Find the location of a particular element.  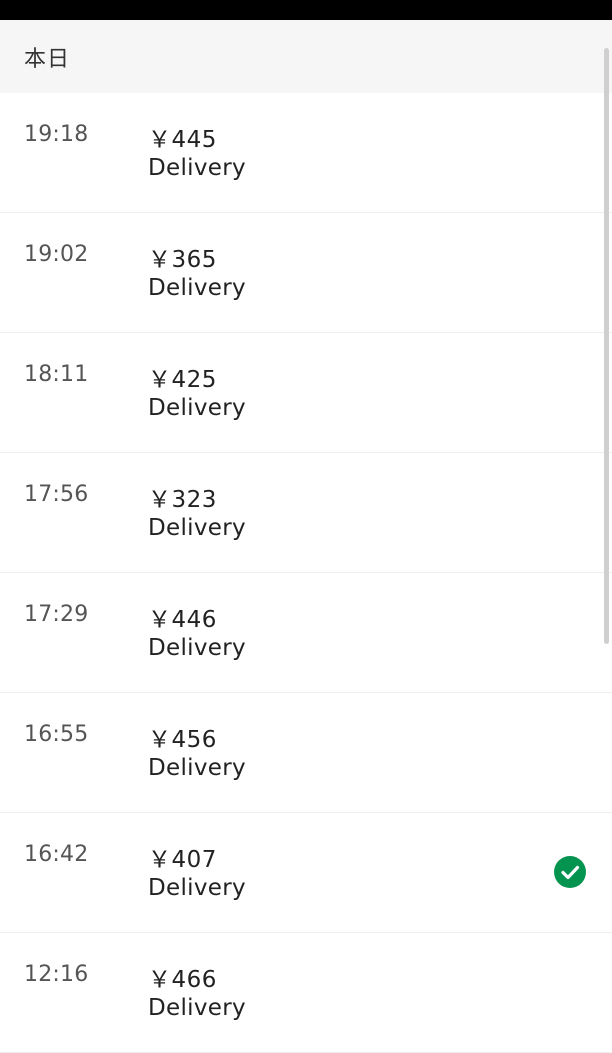

status-bar is located at coordinates (306, 10).